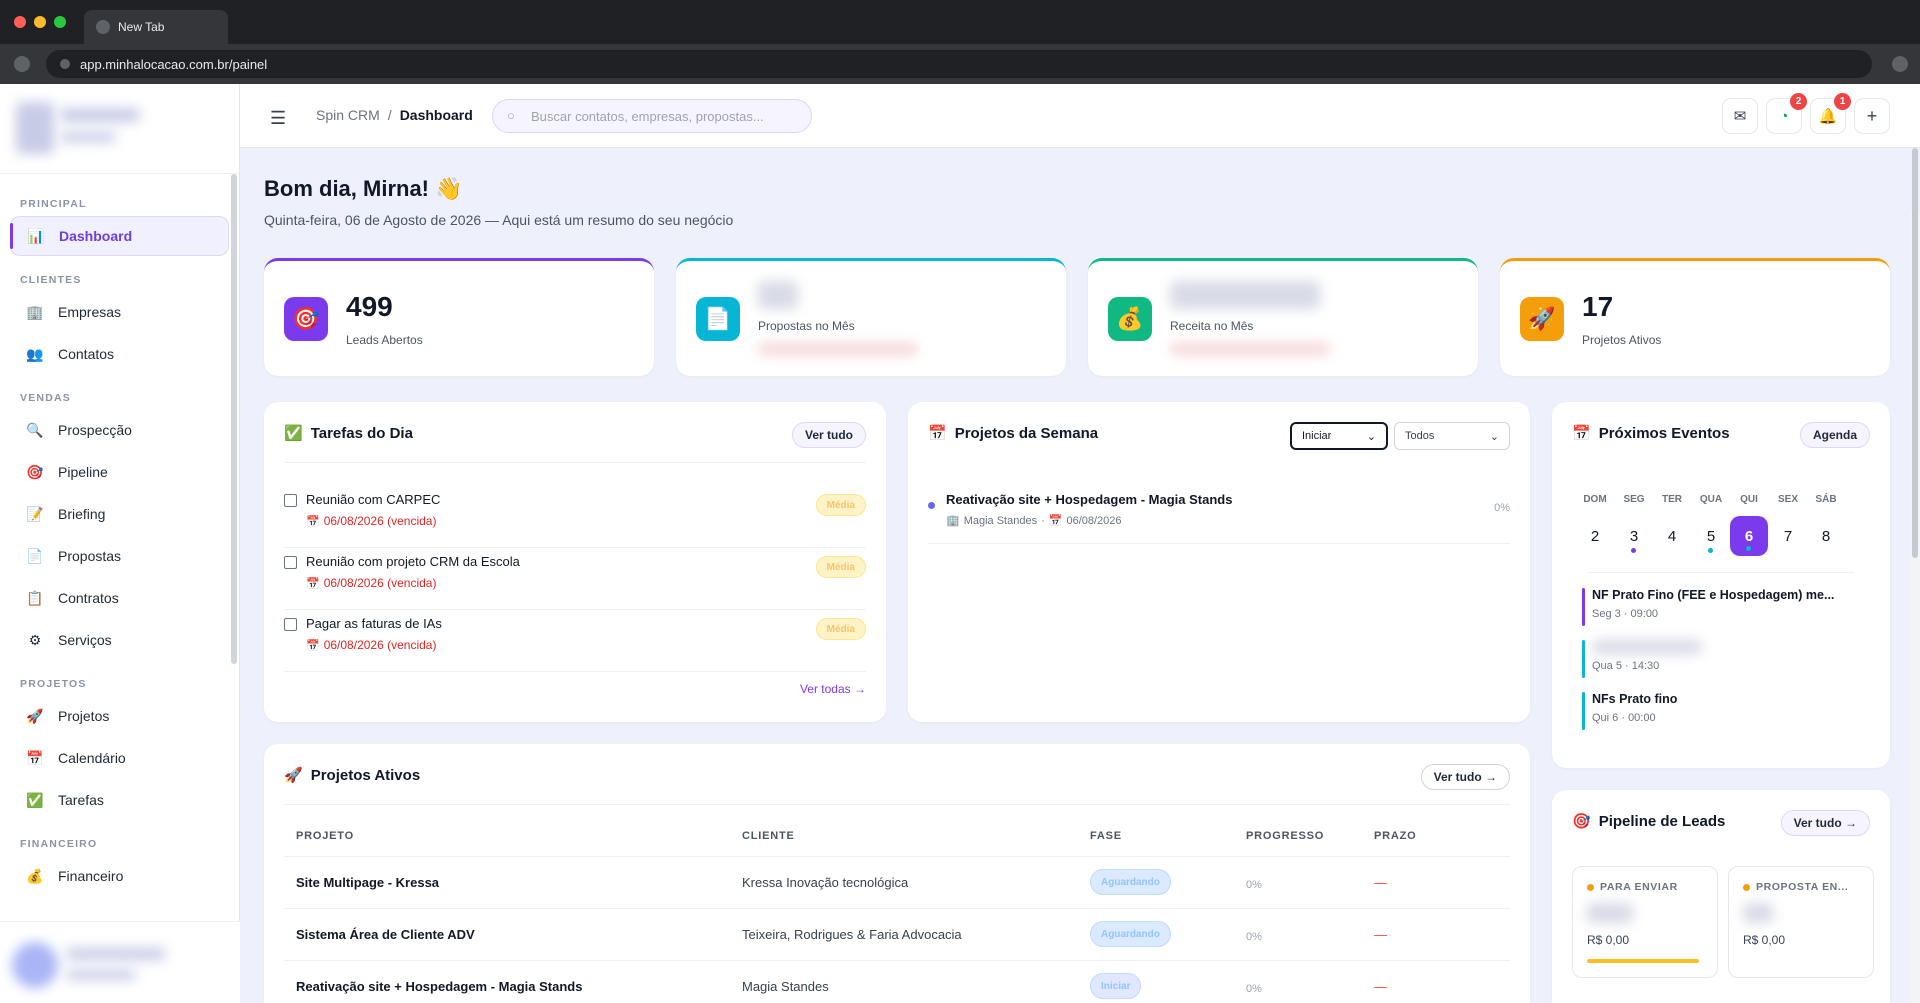 The height and width of the screenshot is (1003, 1920). I want to click on sidebar-brand, so click(119, 129).